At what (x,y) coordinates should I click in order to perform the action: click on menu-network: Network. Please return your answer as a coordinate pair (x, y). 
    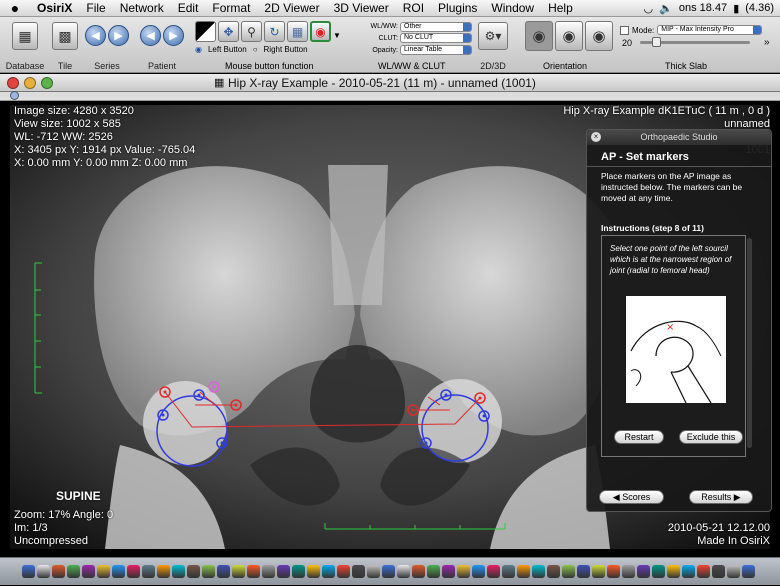
    Looking at the image, I should click on (142, 8).